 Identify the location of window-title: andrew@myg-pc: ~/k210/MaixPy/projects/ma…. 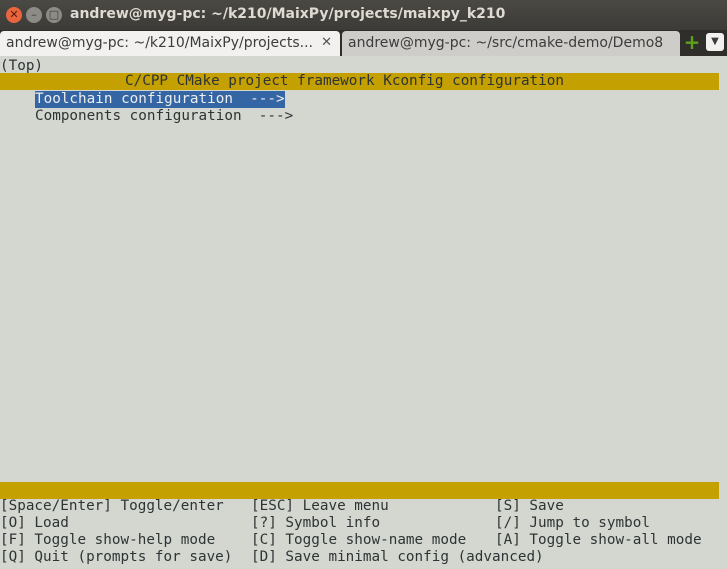
(288, 14).